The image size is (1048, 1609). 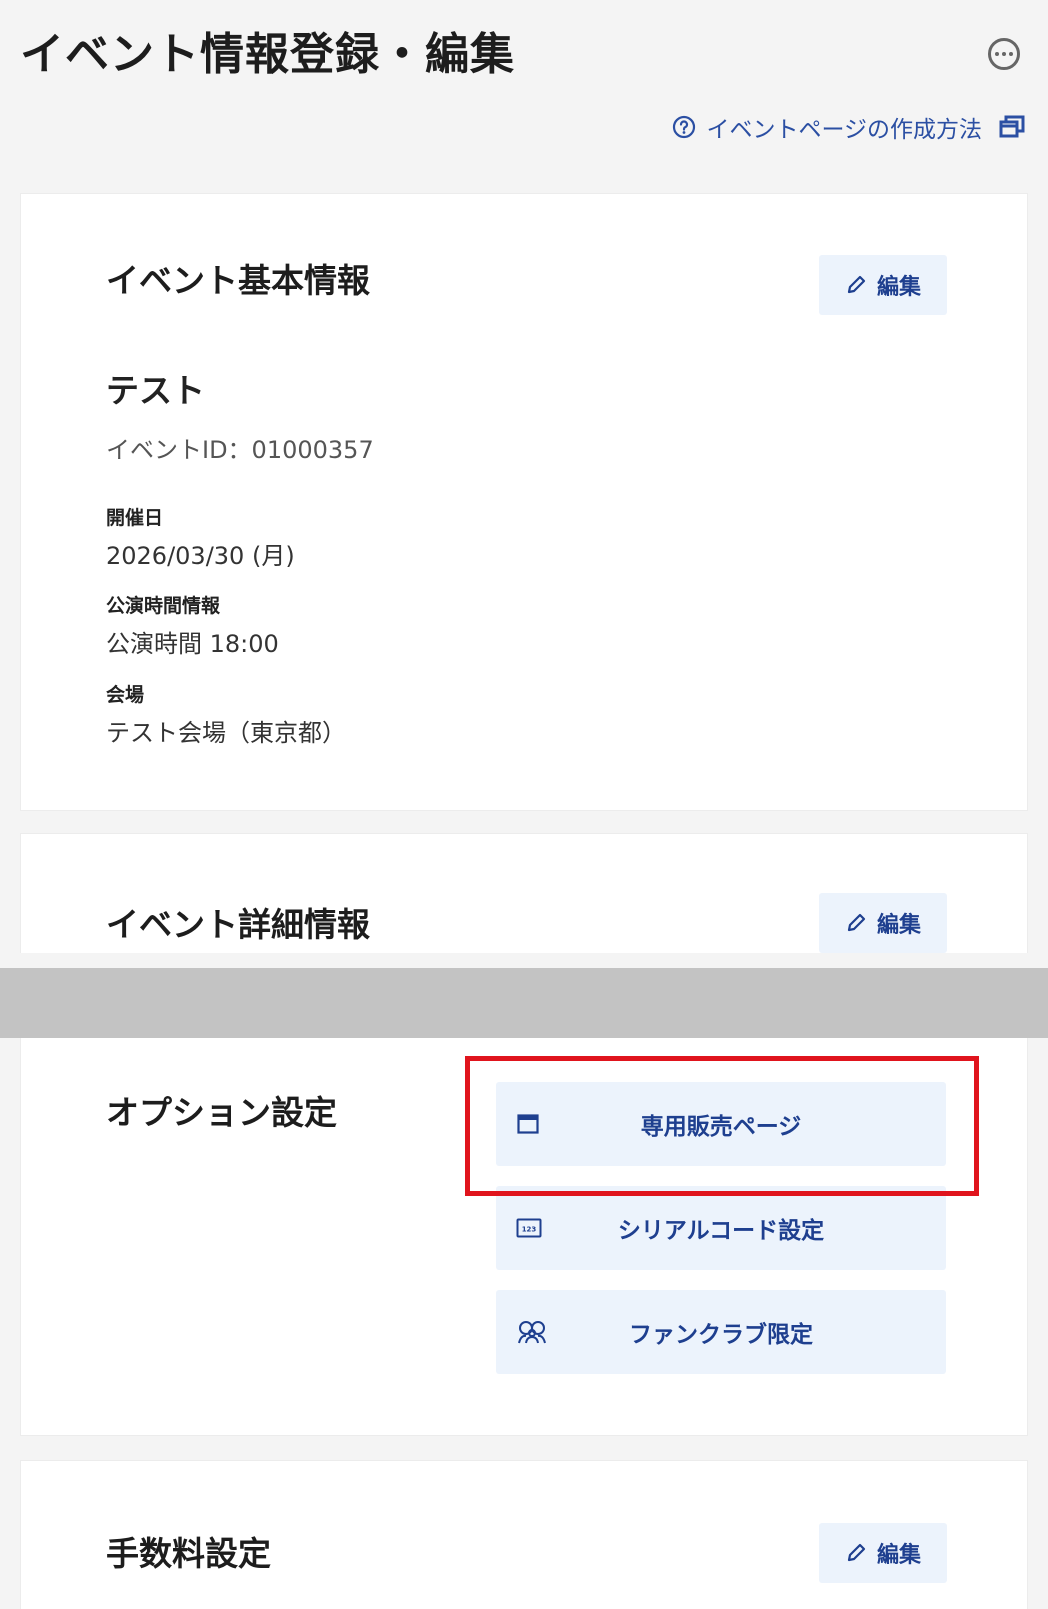 I want to click on fanclub-limited-button: ファンクラブ限定, so click(x=721, y=1332).